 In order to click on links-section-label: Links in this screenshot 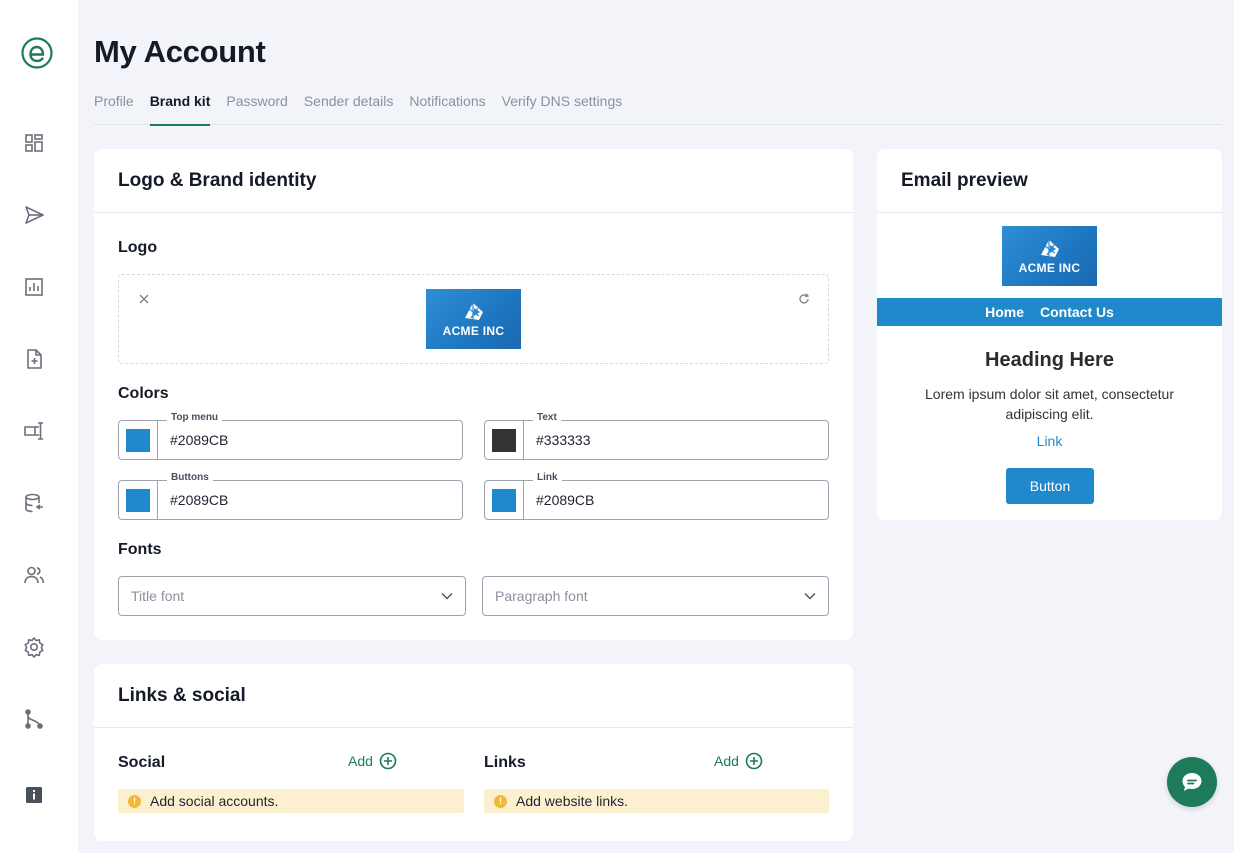, I will do `click(505, 762)`.